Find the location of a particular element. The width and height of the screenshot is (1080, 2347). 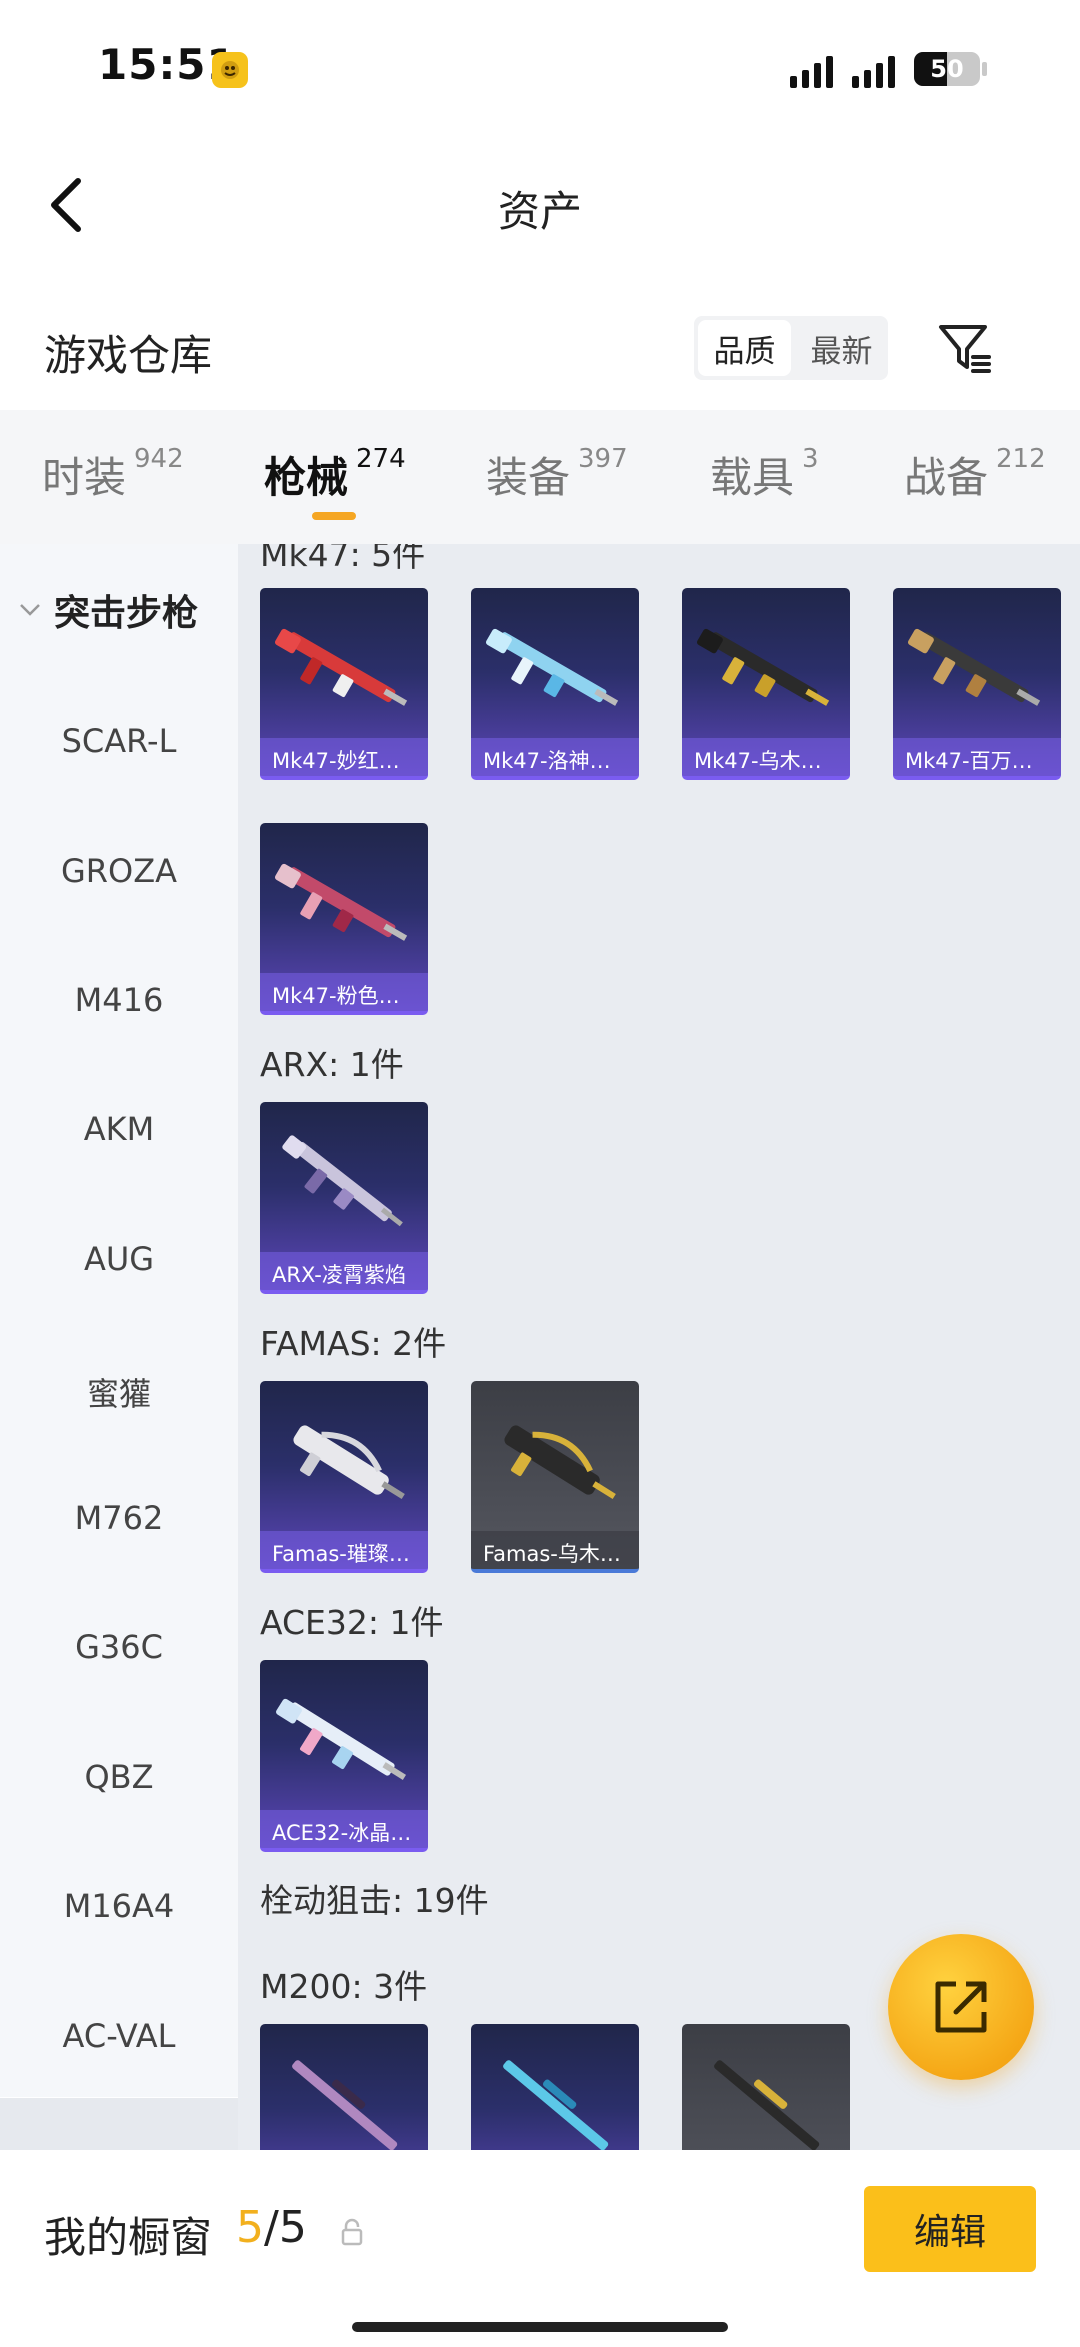

status-bar: 15:51 50 is located at coordinates (540, 70).